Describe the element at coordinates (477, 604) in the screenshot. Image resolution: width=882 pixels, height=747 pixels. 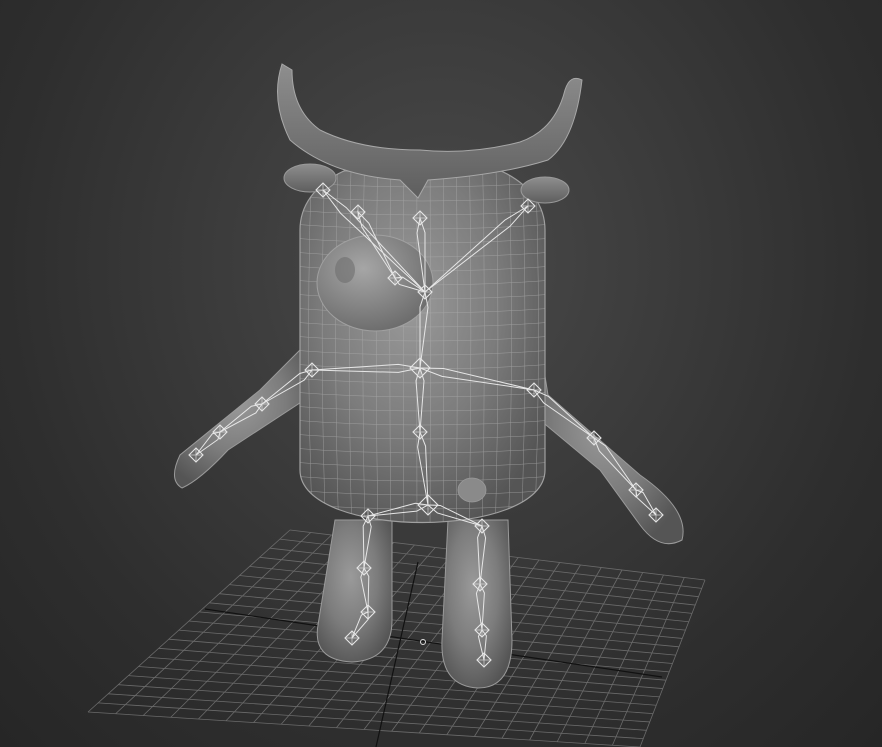
I see `right-leg-mesh` at that location.